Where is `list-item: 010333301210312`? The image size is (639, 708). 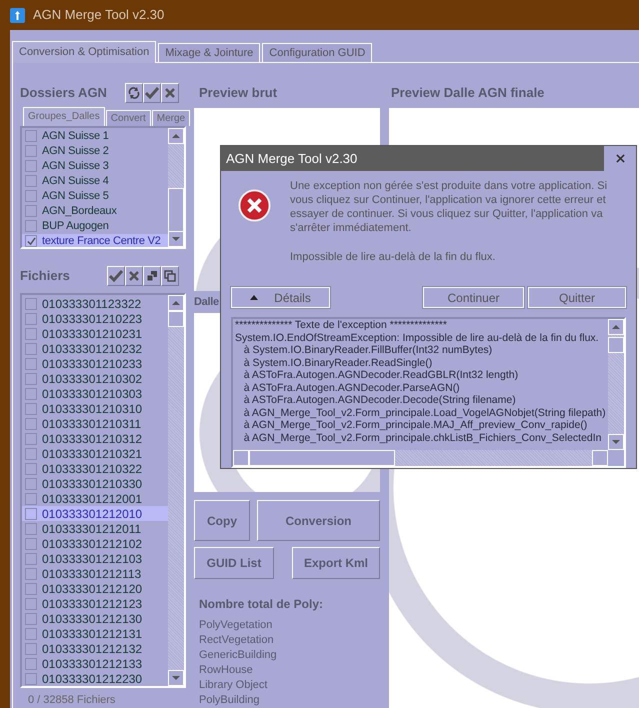 list-item: 010333301210312 is located at coordinates (95, 438).